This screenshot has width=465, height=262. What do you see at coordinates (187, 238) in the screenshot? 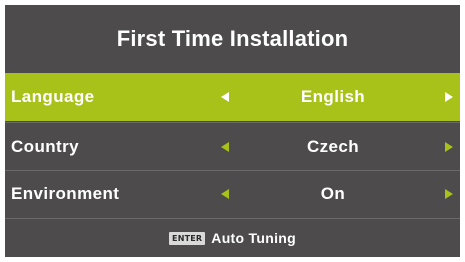
I see `enter-key-icon: ENTER` at bounding box center [187, 238].